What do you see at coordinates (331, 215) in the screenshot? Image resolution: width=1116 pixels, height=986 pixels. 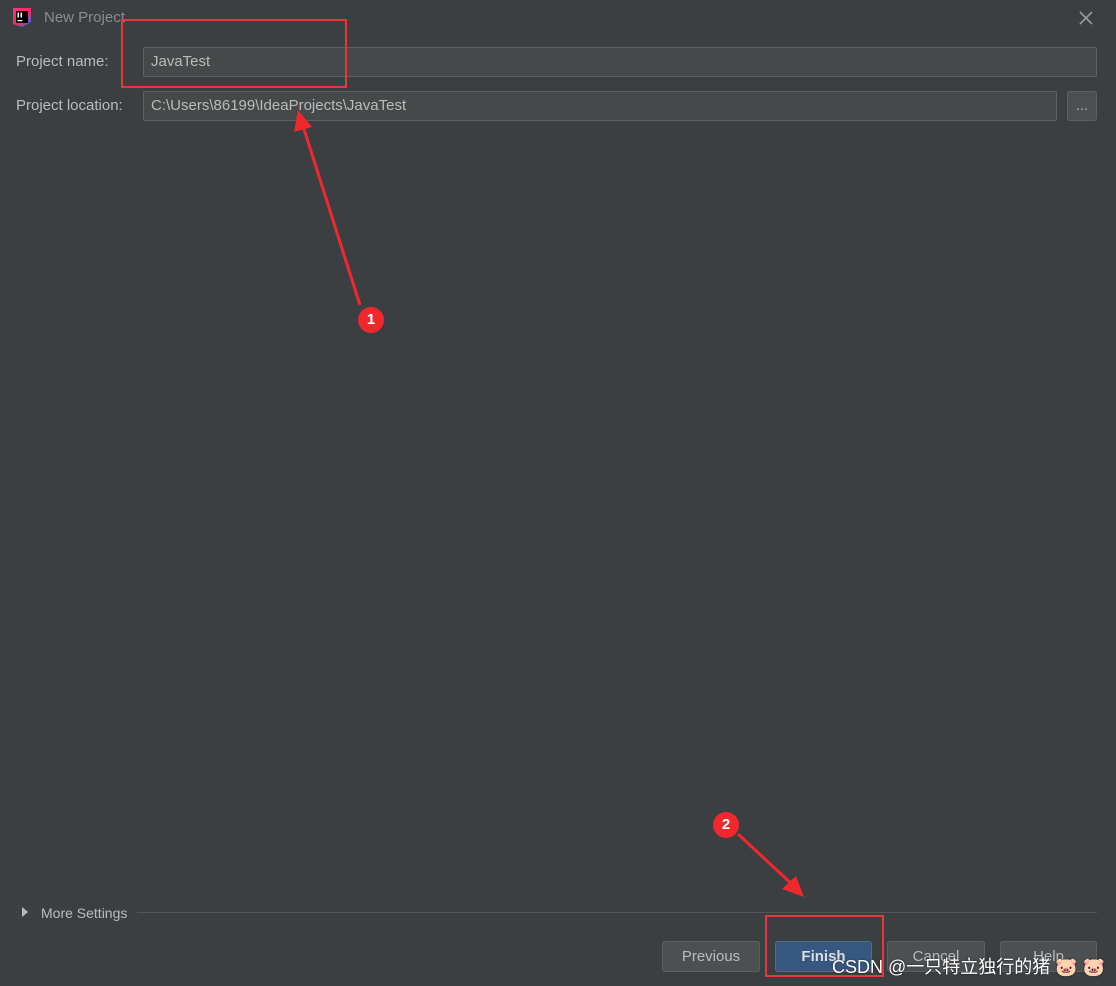 I see `annotation-arrow-1-shaft` at bounding box center [331, 215].